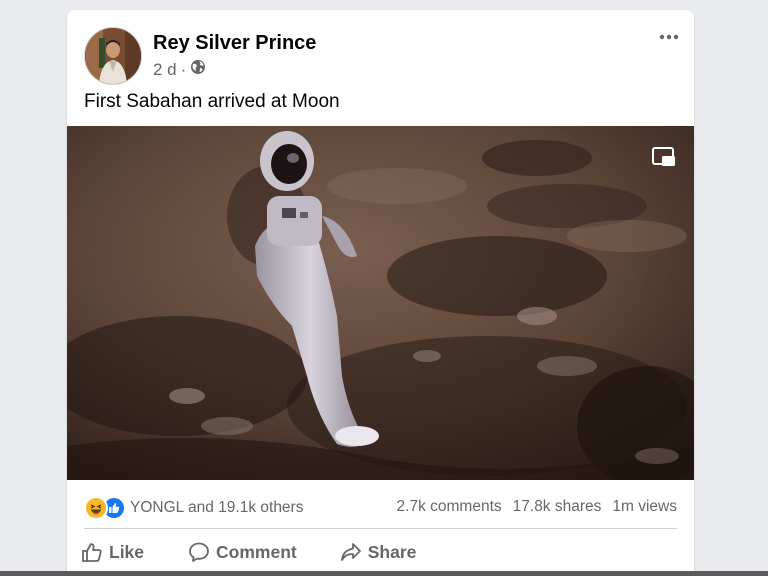  Describe the element at coordinates (384, 573) in the screenshot. I see `horizontal-scrollbar` at that location.